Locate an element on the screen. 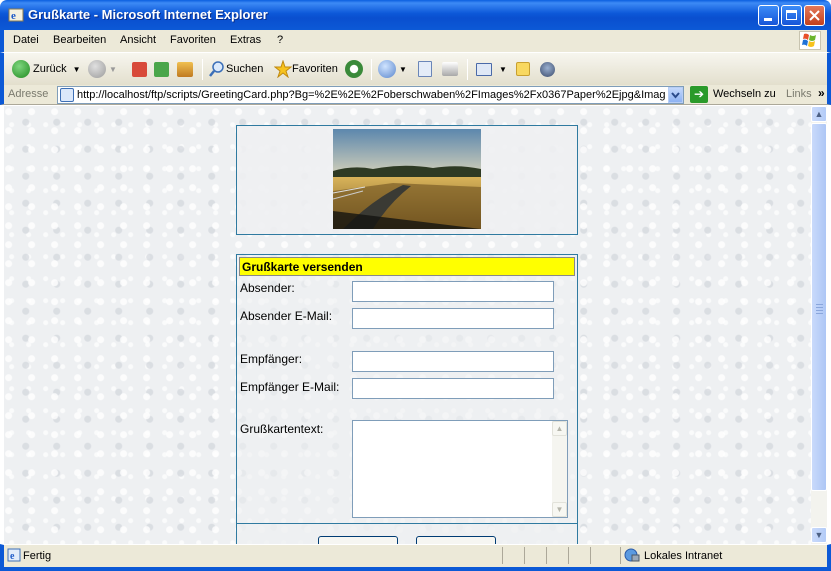 This screenshot has width=831, height=571. messenger-button is located at coordinates (549, 69).